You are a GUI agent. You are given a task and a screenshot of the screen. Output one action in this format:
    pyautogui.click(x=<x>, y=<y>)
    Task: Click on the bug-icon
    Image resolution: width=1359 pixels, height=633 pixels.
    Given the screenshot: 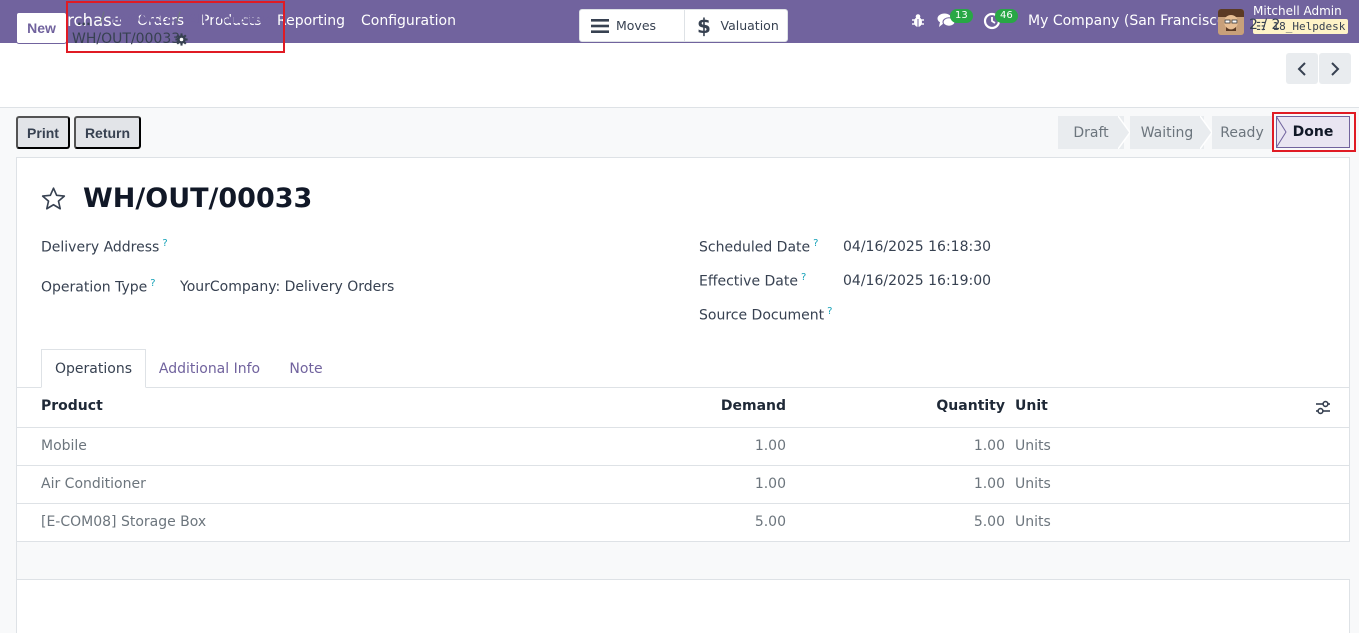 What is the action you would take?
    pyautogui.click(x=918, y=20)
    